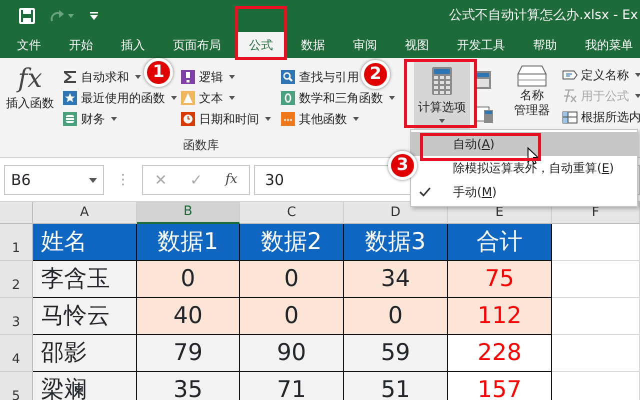  Describe the element at coordinates (337, 97) in the screenshot. I see `function-menu-button: 数学和三角函数` at that location.